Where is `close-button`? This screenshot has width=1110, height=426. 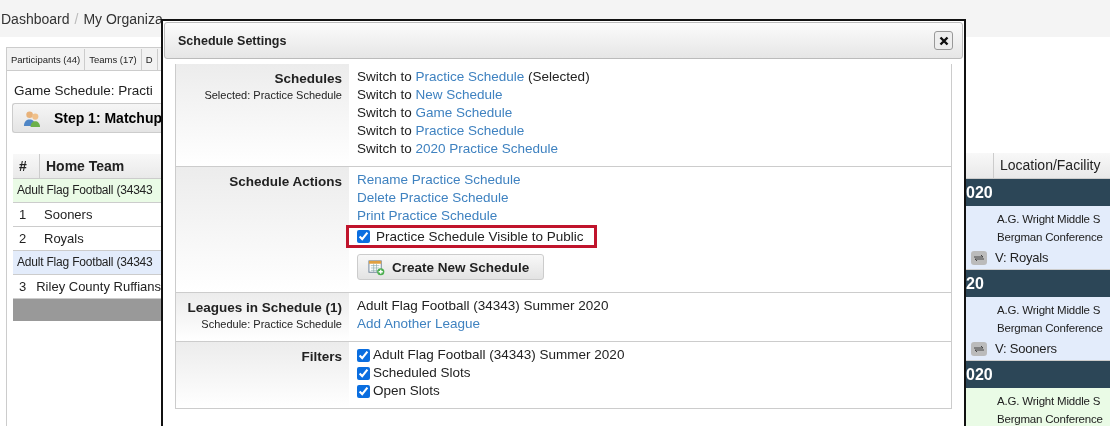 close-button is located at coordinates (943, 40).